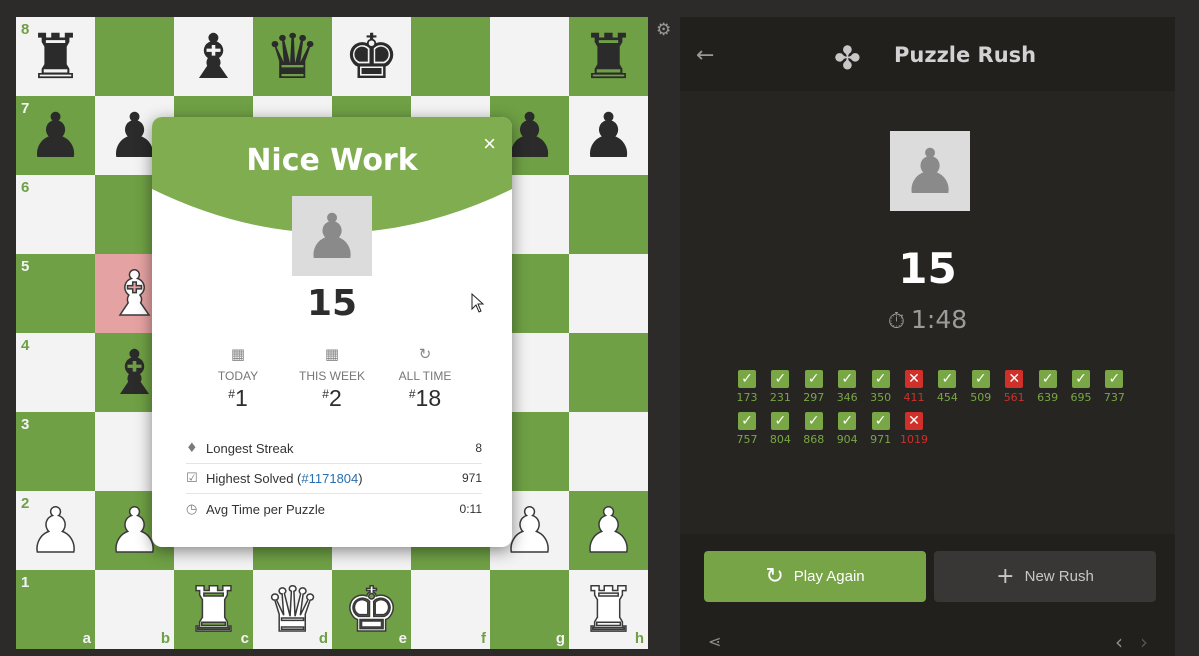  I want to click on stat-label-close: ), so click(360, 478).